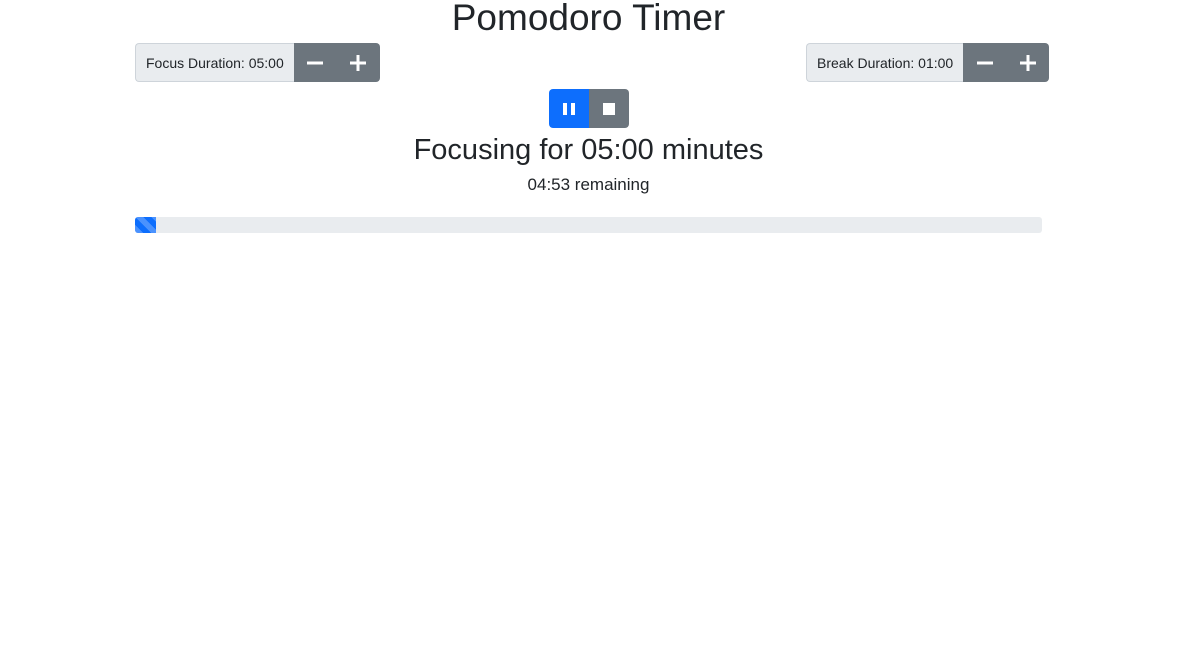  I want to click on stop-icon, so click(609, 108).